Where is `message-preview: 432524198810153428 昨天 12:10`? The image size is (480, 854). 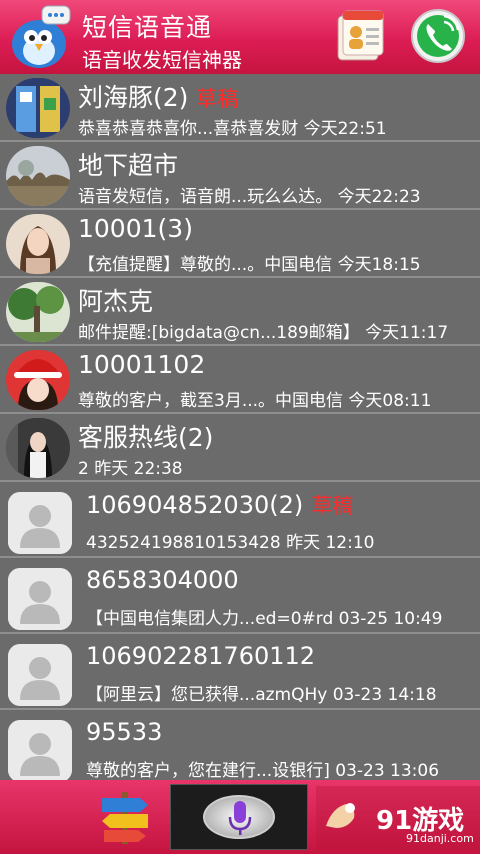
message-preview: 432524198810153428 昨天 12:10 is located at coordinates (230, 543).